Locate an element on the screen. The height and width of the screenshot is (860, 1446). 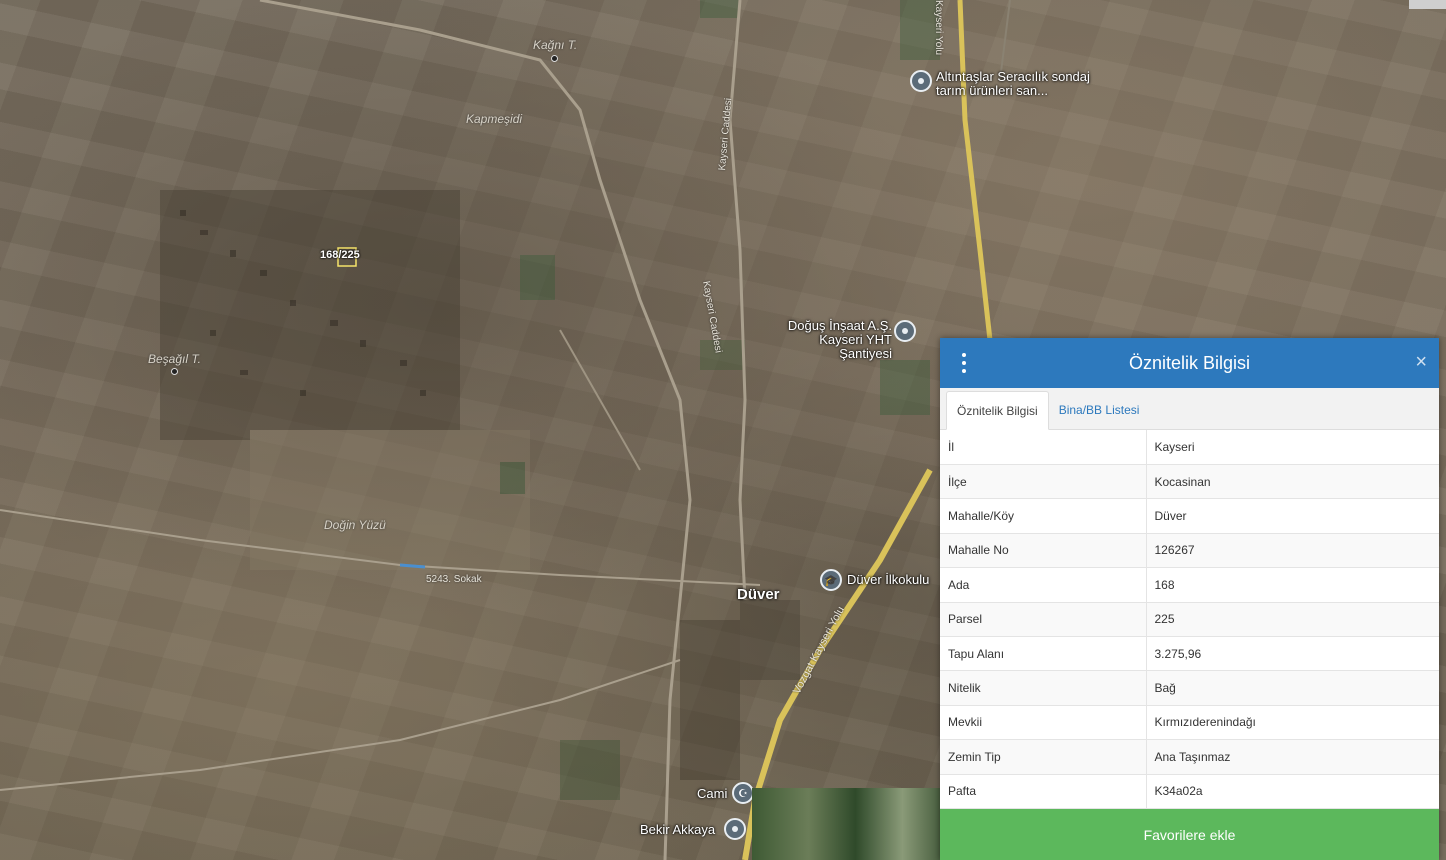
map-label-kapmesidi: Kapmeşidi is located at coordinates (494, 119).